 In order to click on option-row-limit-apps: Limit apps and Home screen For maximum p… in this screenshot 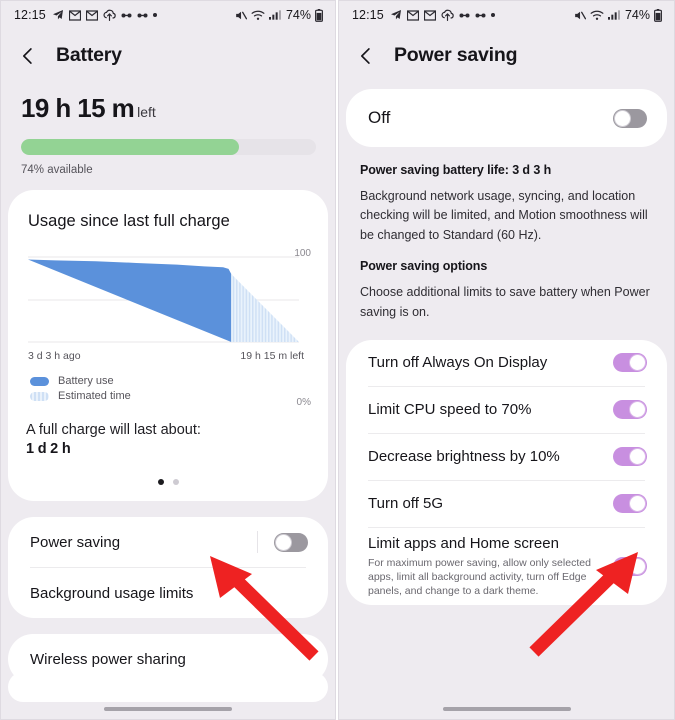, I will do `click(506, 567)`.